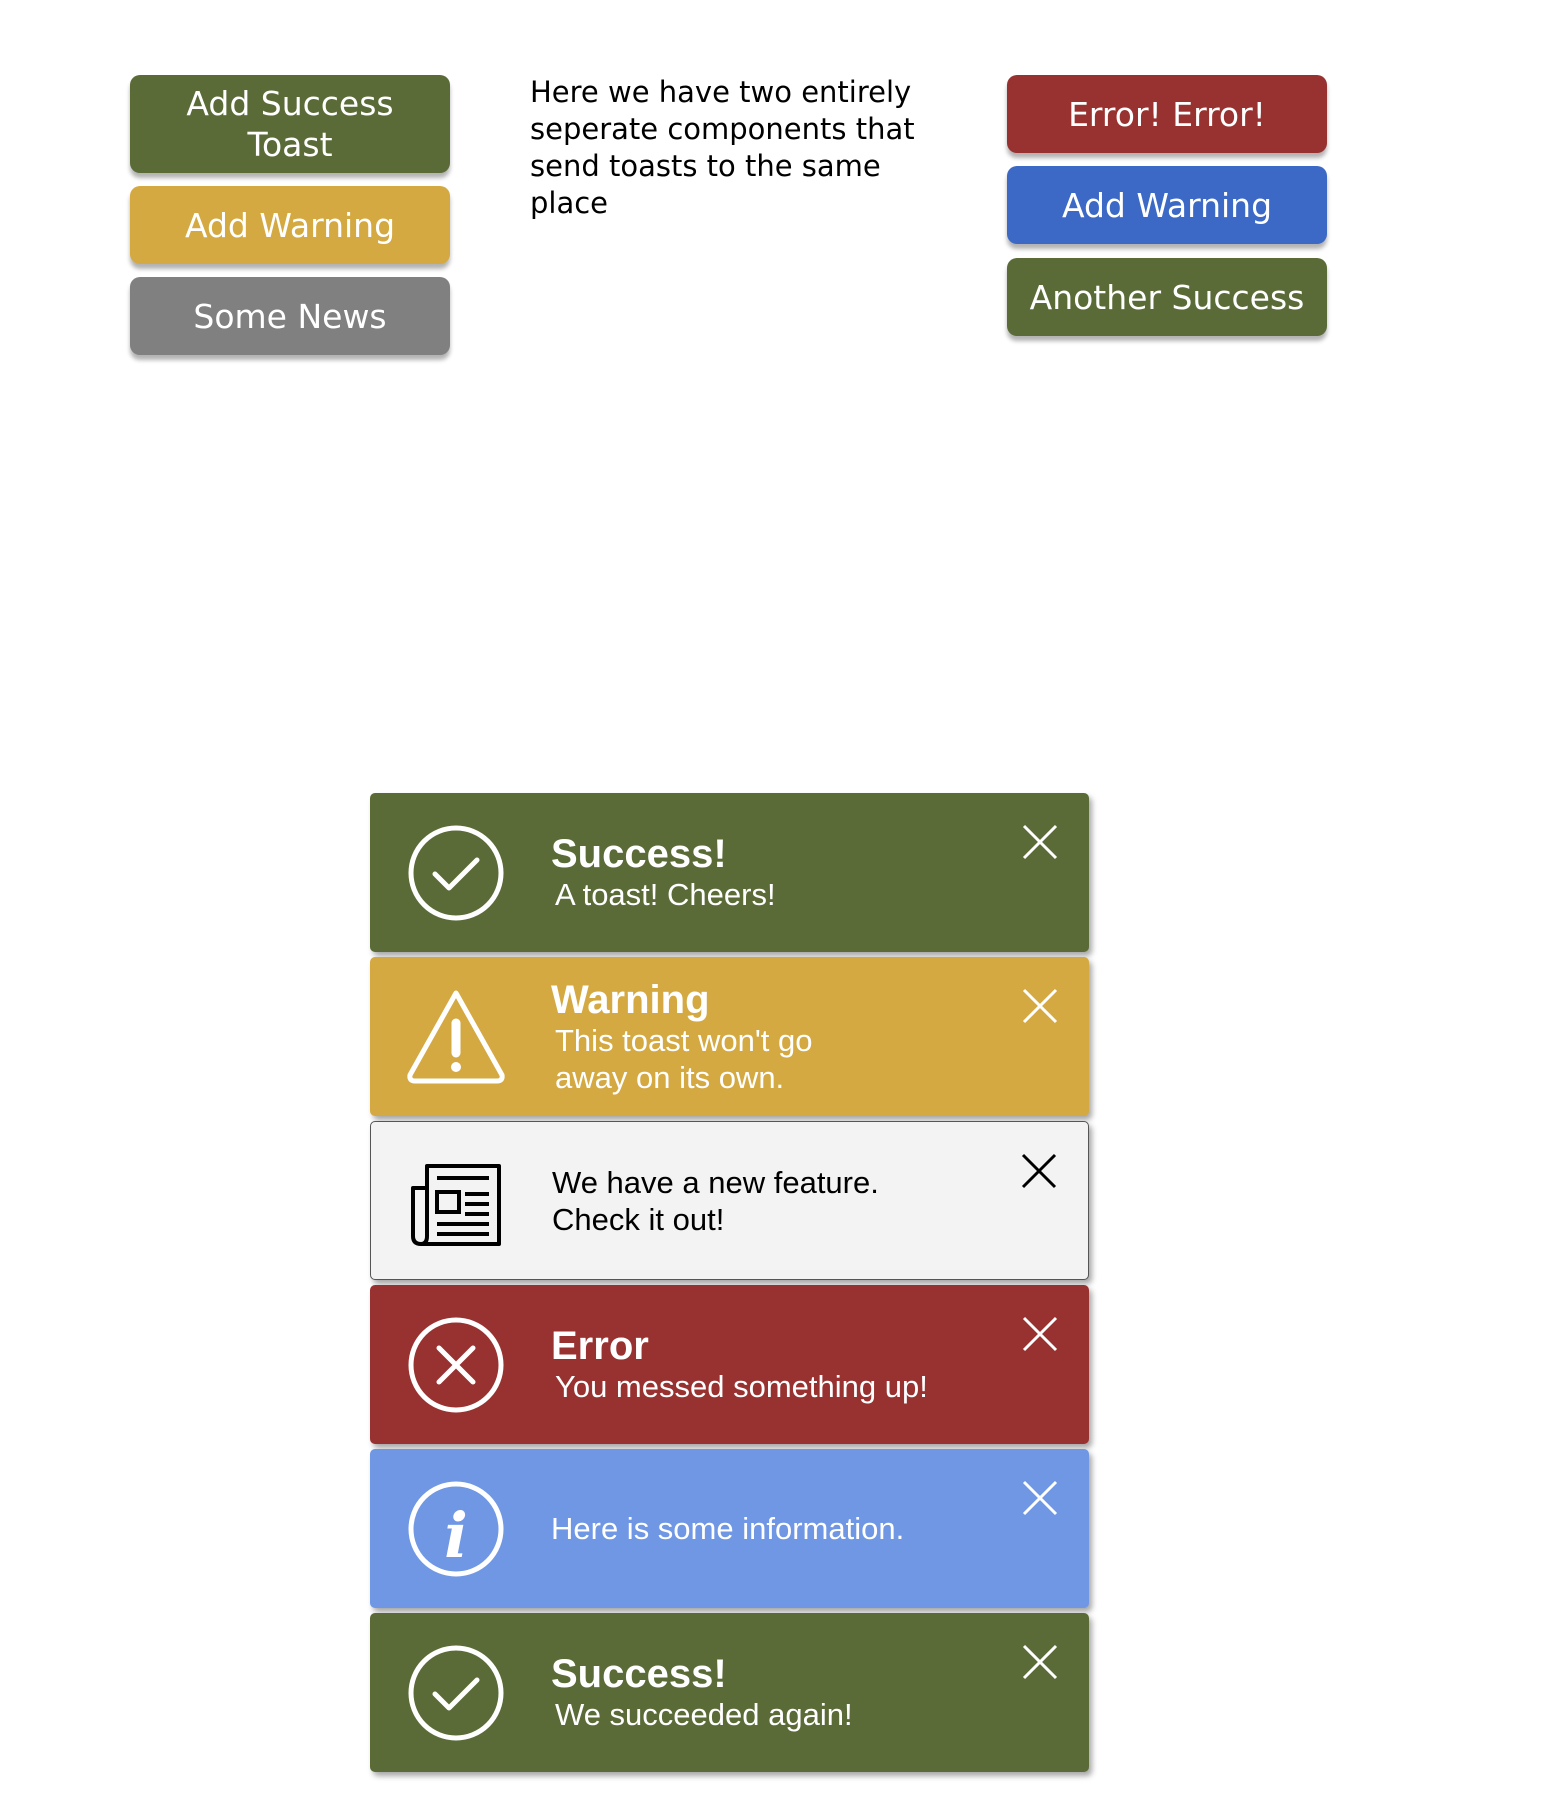 This screenshot has height=1799, width=1545. Describe the element at coordinates (729, 1364) in the screenshot. I see `toast-error: Error You messed something up!` at that location.